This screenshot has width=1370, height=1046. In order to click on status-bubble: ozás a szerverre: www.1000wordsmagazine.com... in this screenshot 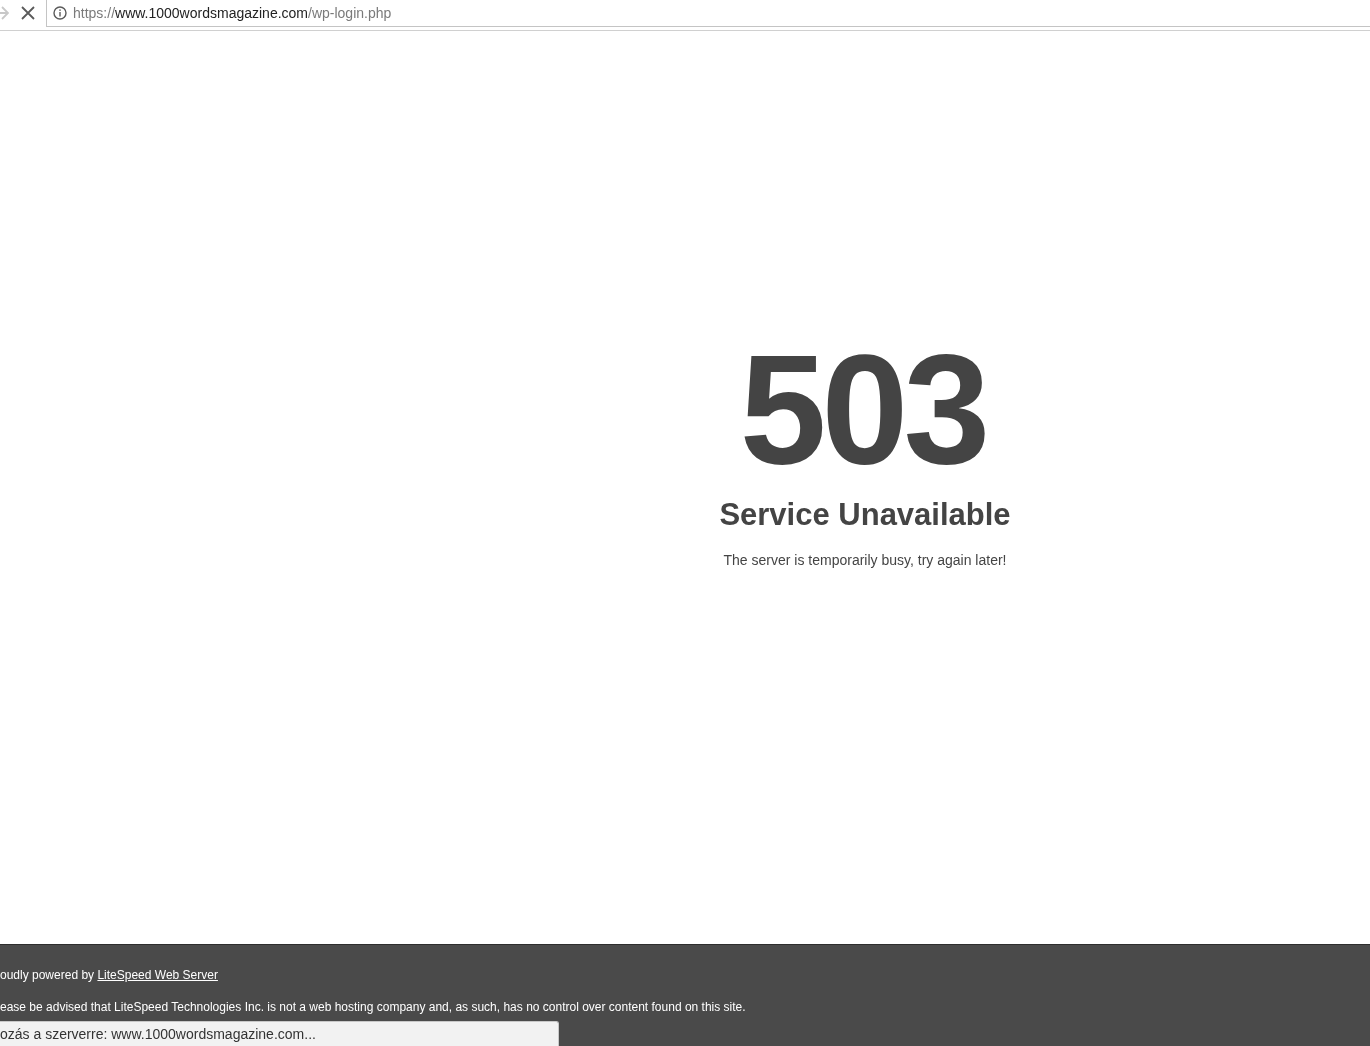, I will do `click(279, 1033)`.